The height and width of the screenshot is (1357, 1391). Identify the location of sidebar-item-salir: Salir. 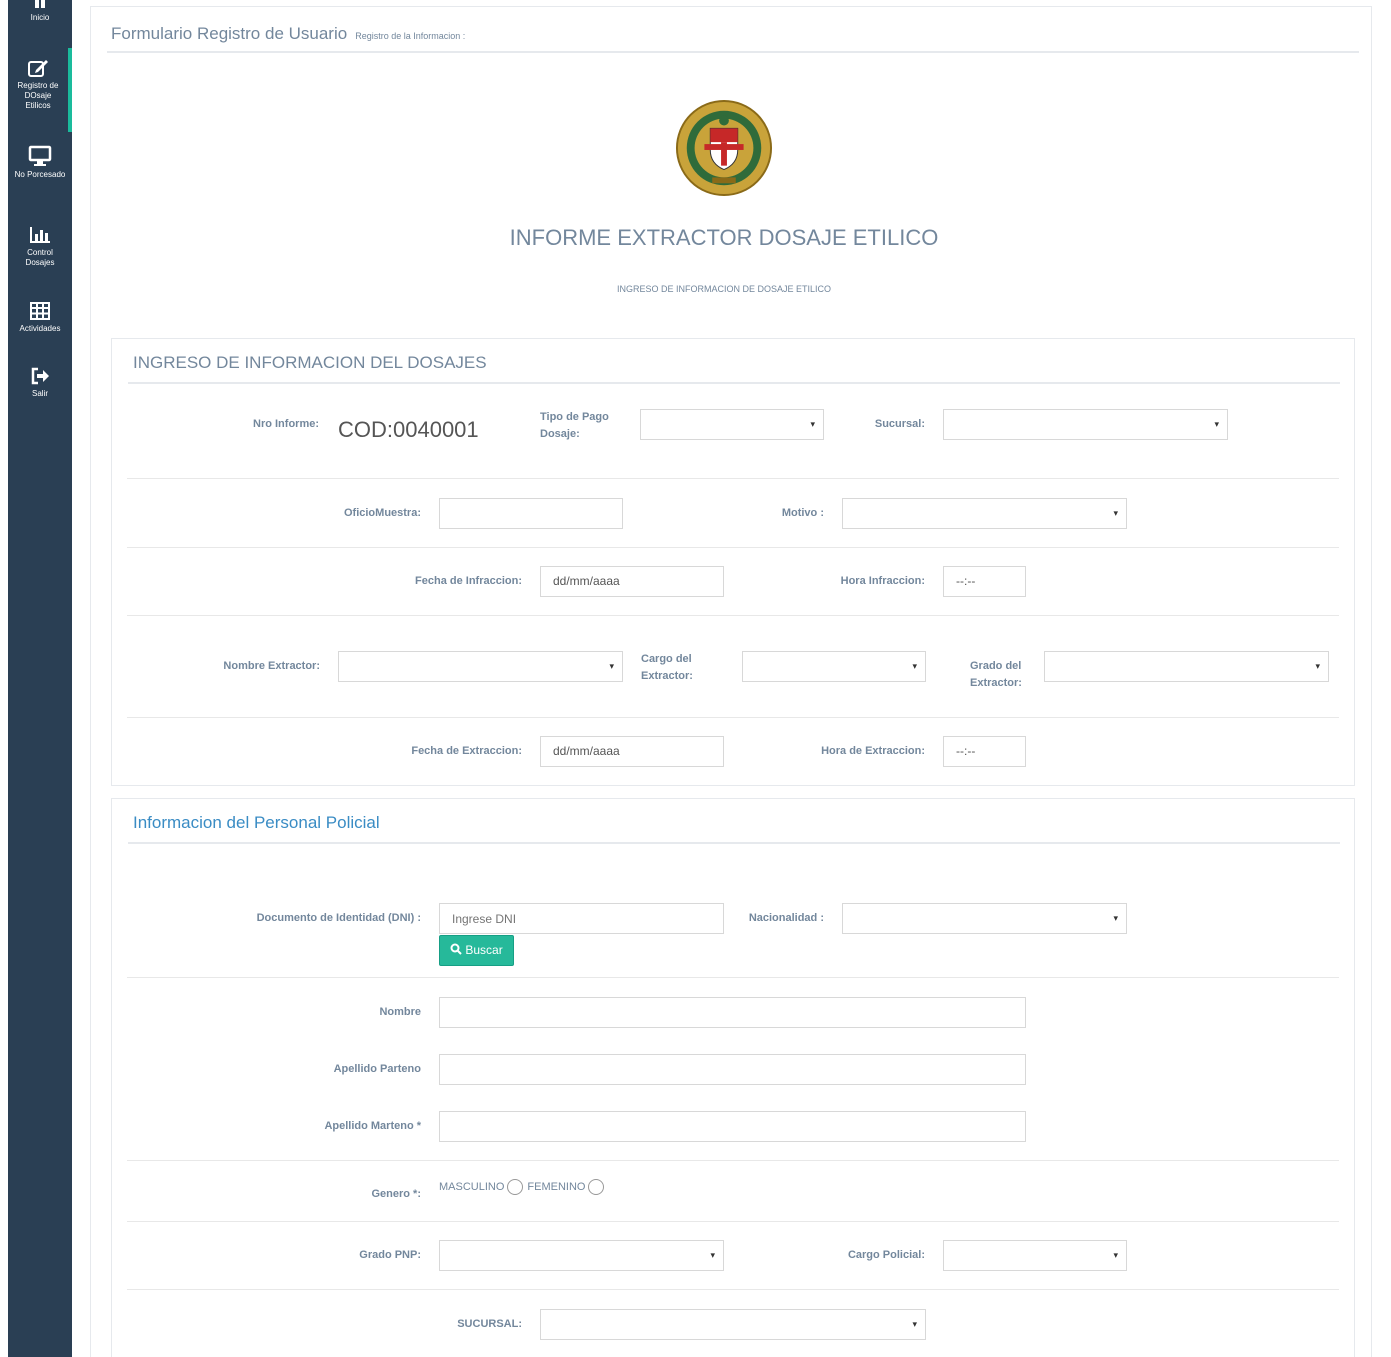
(40, 382).